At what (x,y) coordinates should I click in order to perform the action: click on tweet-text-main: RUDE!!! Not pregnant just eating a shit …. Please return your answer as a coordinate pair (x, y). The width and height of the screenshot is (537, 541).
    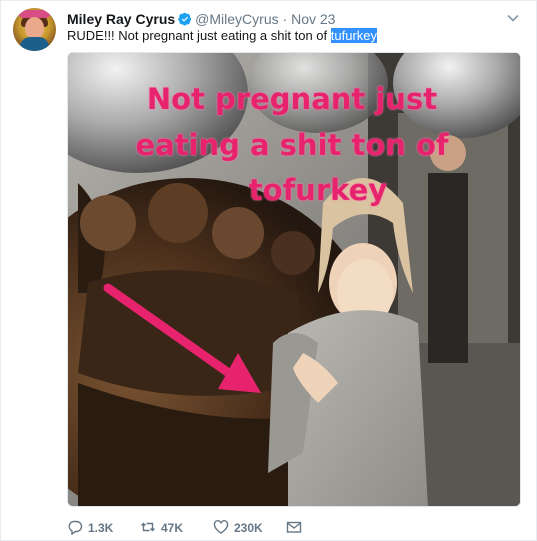
    Looking at the image, I should click on (199, 35).